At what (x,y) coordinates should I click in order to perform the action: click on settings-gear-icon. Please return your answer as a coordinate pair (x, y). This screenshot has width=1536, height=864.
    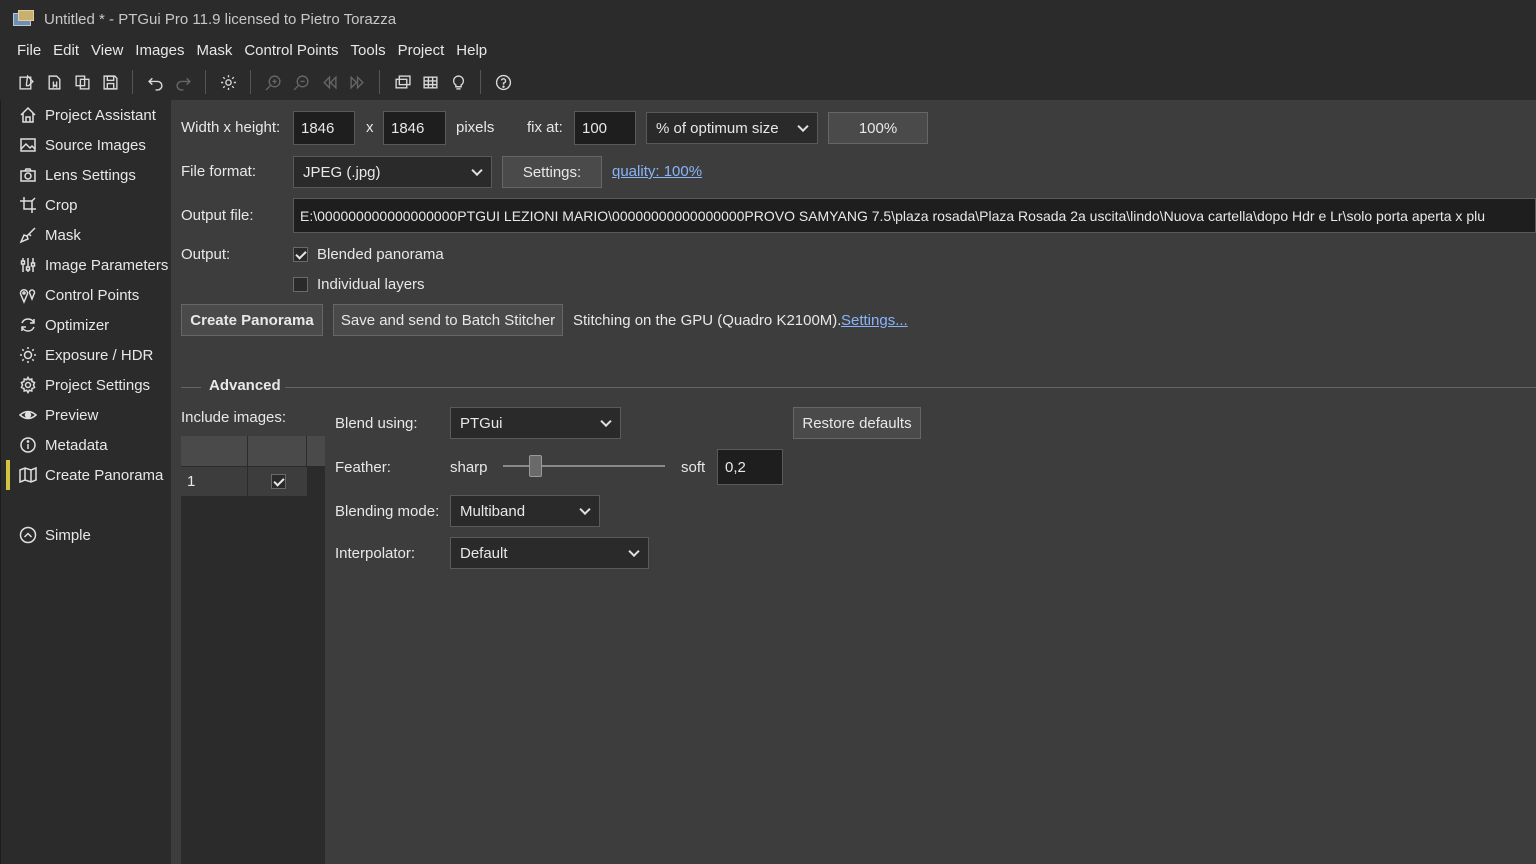
    Looking at the image, I should click on (228, 82).